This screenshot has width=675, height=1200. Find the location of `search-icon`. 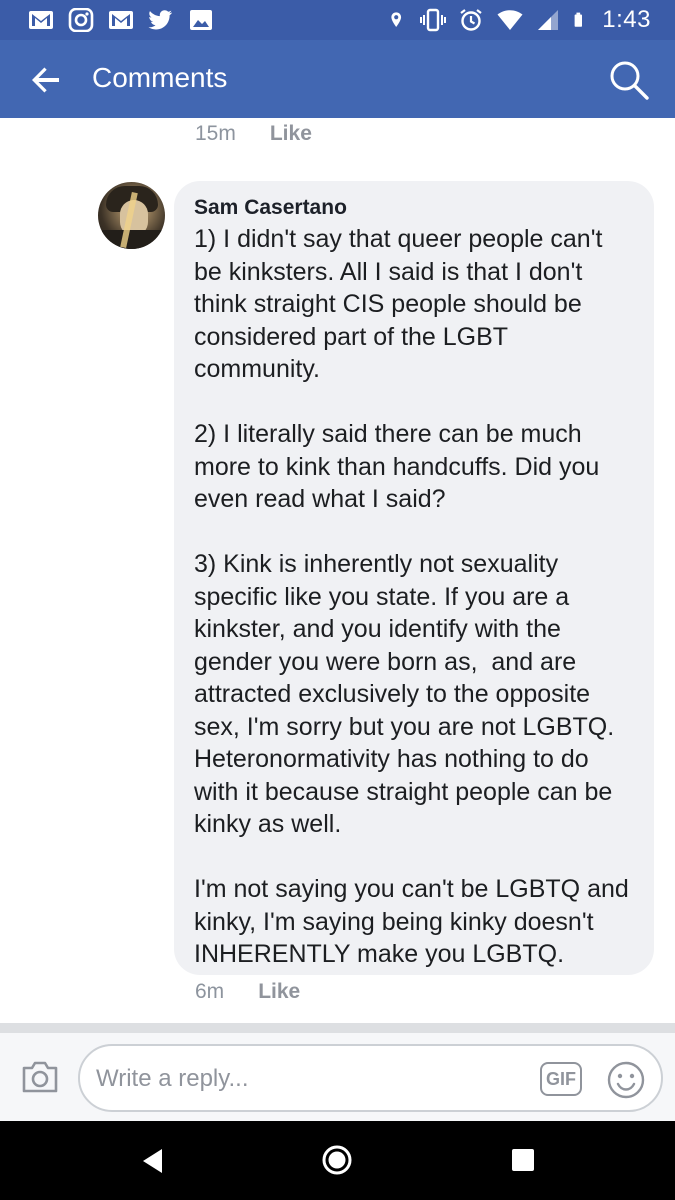

search-icon is located at coordinates (629, 80).